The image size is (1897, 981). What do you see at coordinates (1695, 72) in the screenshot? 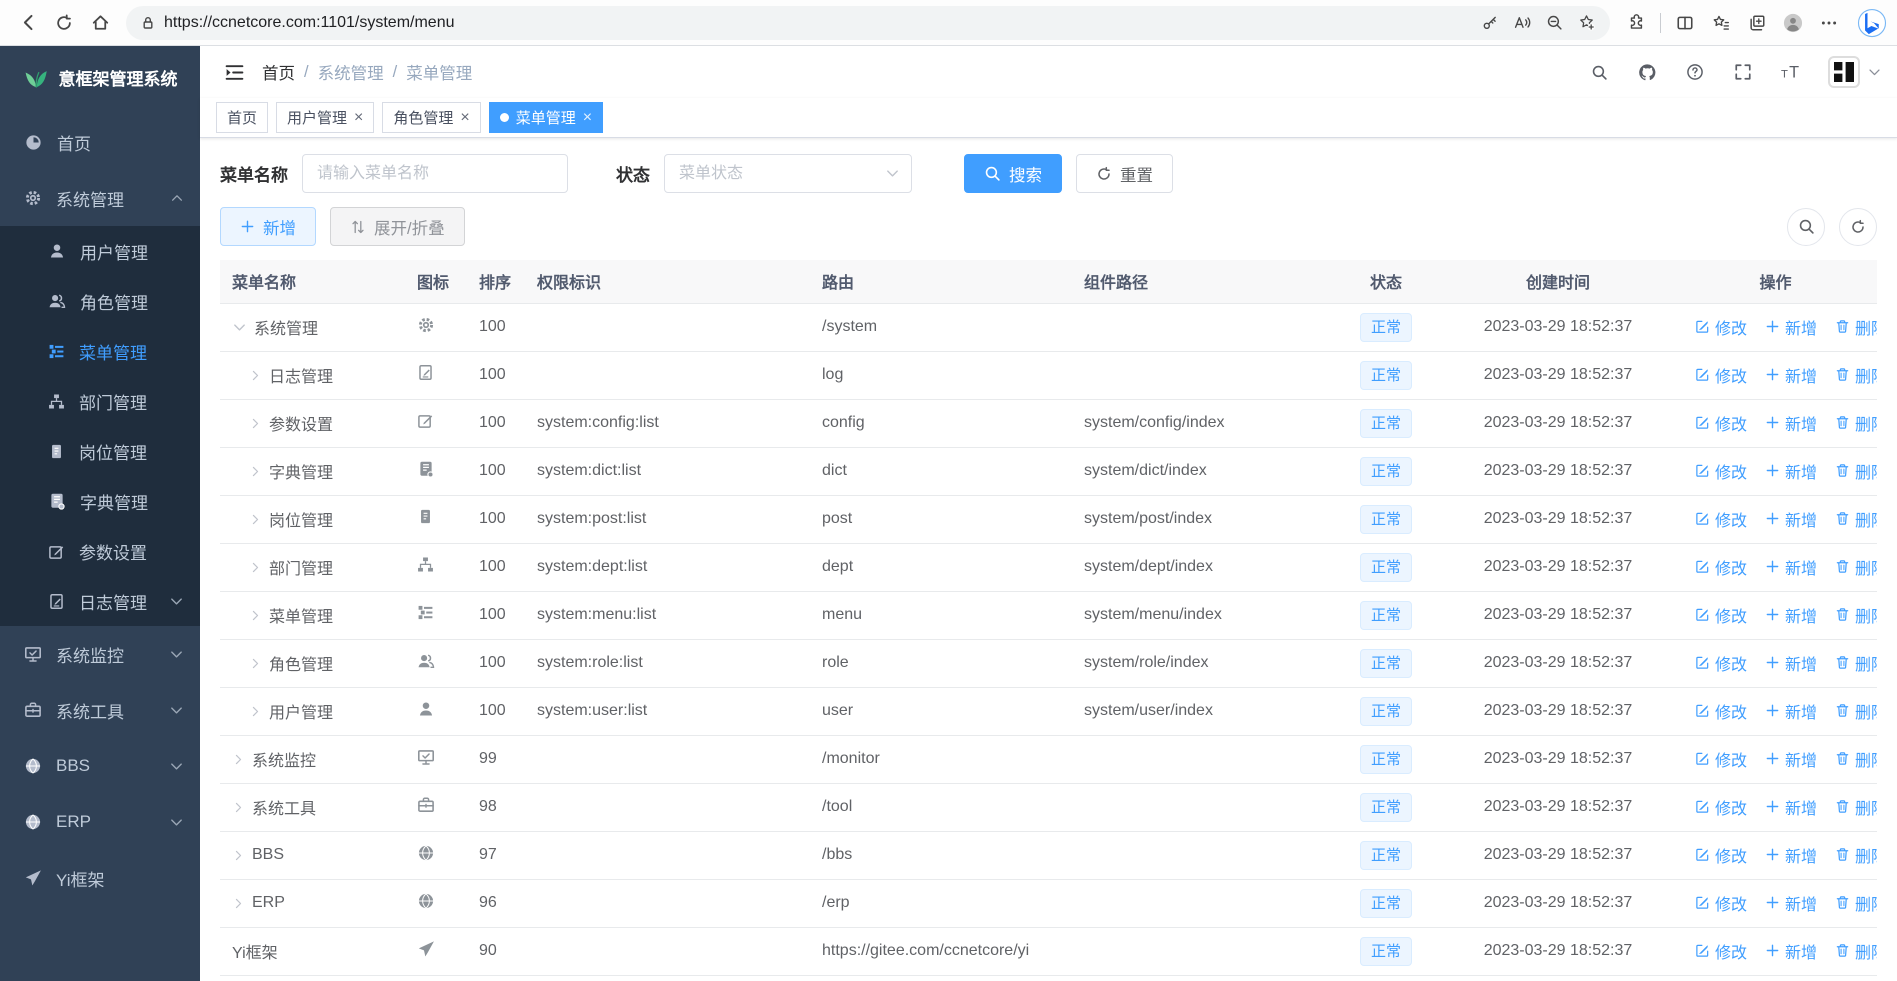
I see `docs-help-button` at bounding box center [1695, 72].